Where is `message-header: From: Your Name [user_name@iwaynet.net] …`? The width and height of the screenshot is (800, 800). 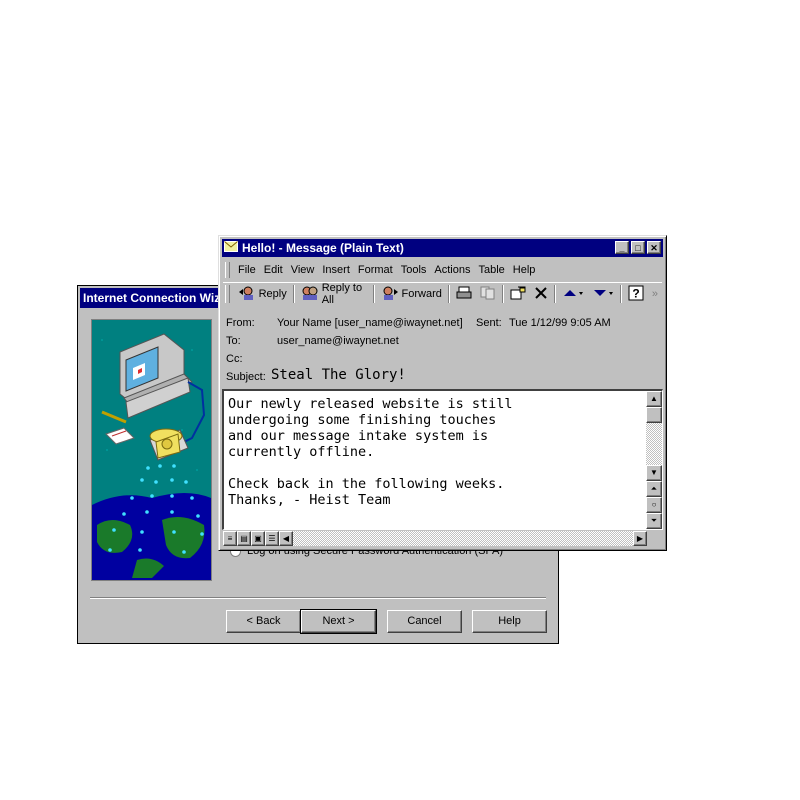 message-header: From: Your Name [user_name@iwaynet.net] … is located at coordinates (442, 350).